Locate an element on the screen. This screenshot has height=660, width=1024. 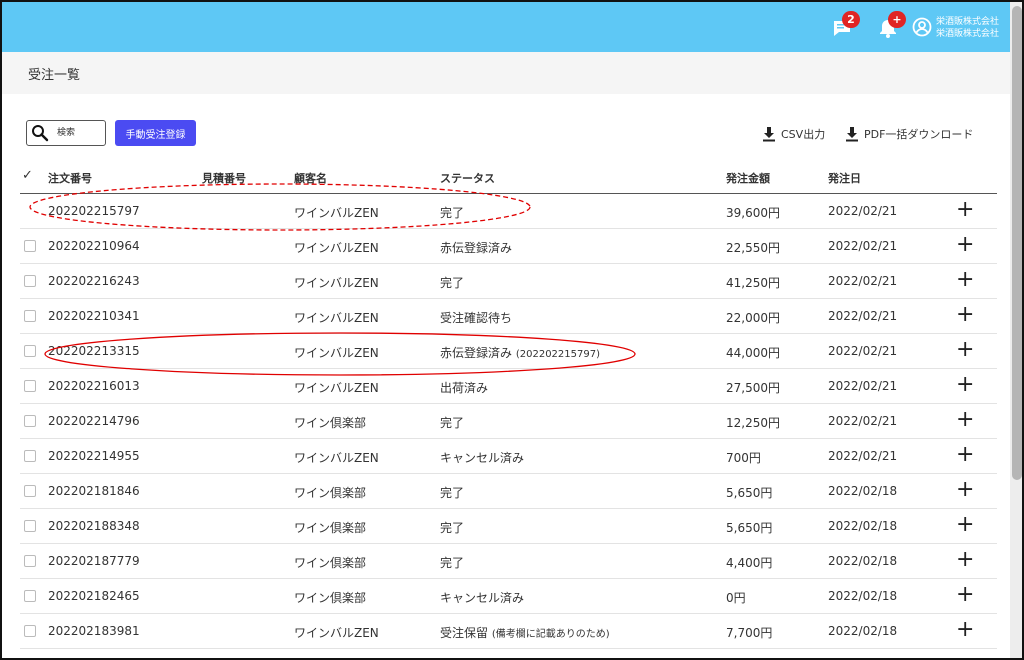
top-header: 2 + 栄酒販株式会社 栄酒販株式会社 is located at coordinates (506, 27).